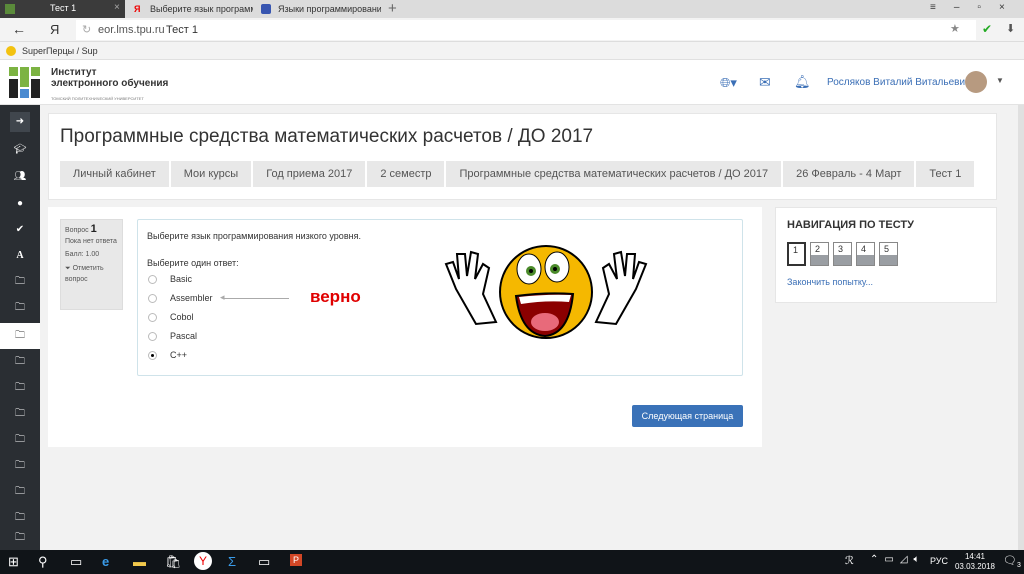  Describe the element at coordinates (687, 416) in the screenshot. I see `next-page-button: Следующая страница` at that location.